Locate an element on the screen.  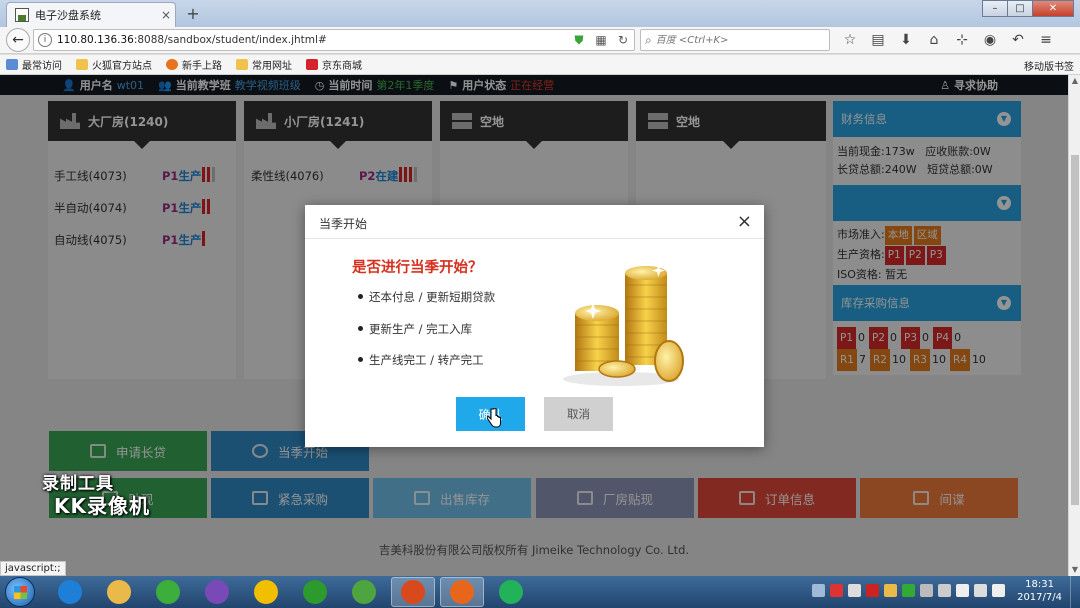
volume-icon is located at coordinates (998, 590).